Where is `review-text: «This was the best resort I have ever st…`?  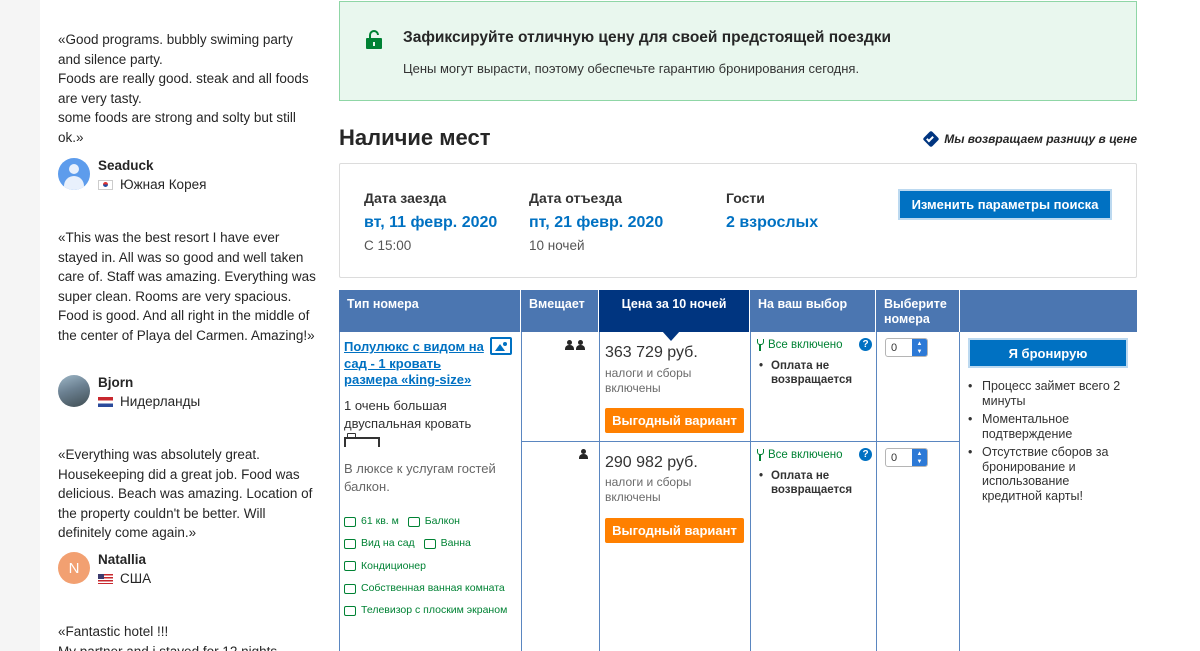 review-text: «This was the best resort I have ever st… is located at coordinates (187, 286).